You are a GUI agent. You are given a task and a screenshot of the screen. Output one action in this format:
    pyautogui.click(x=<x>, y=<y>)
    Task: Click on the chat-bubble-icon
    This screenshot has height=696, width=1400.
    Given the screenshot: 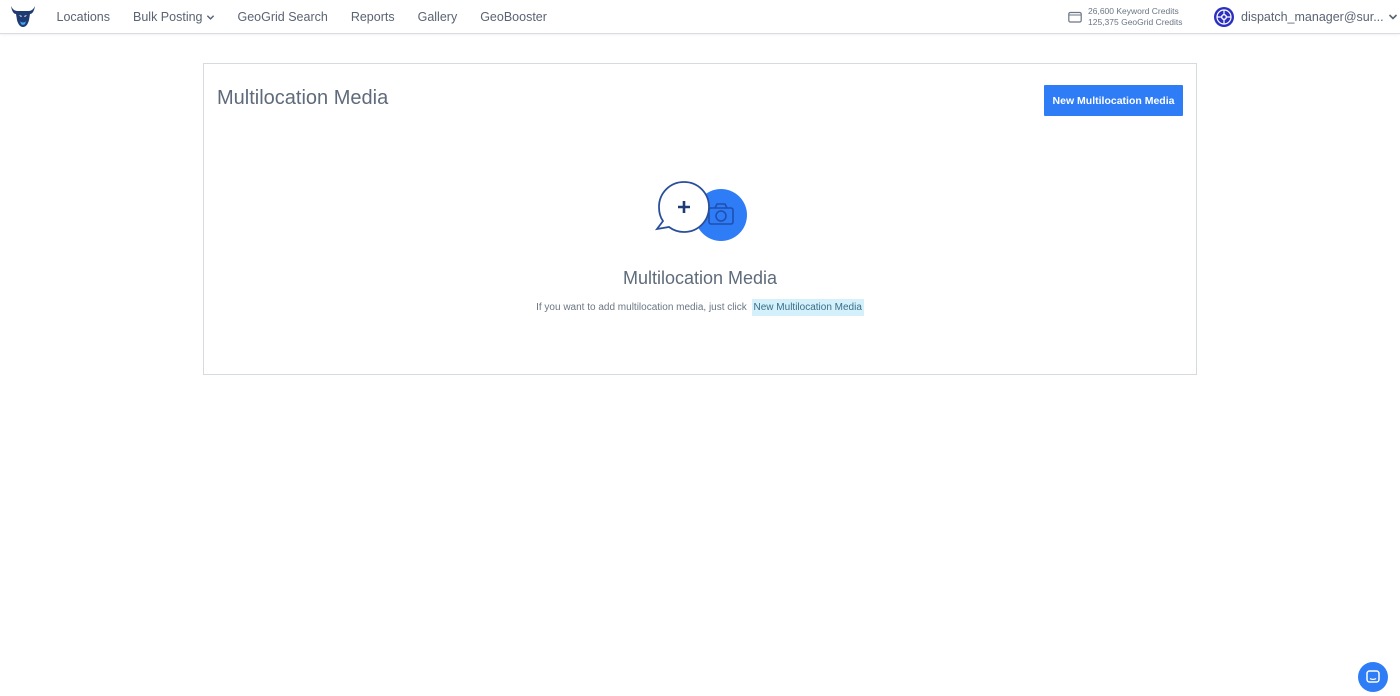 What is the action you would take?
    pyautogui.click(x=1373, y=676)
    